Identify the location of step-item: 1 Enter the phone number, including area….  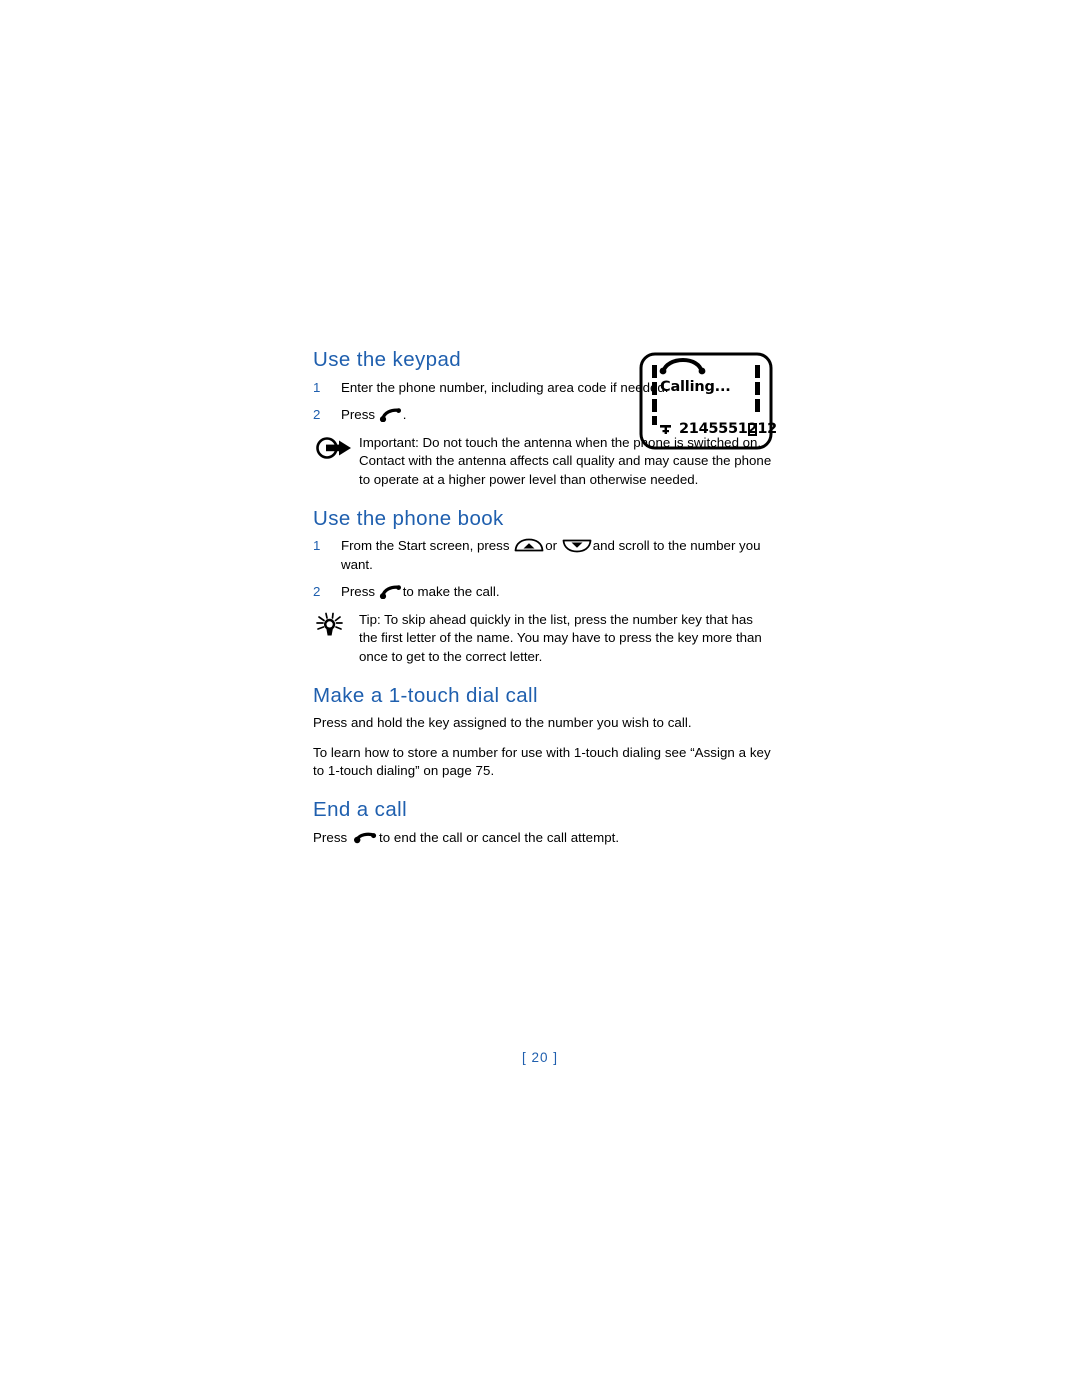
(543, 388).